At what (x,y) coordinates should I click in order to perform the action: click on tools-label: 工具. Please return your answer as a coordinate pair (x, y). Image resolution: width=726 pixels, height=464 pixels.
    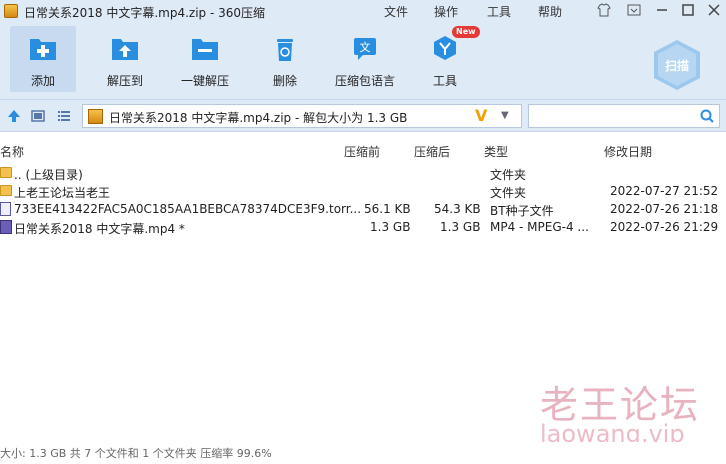
    Looking at the image, I should click on (444, 81).